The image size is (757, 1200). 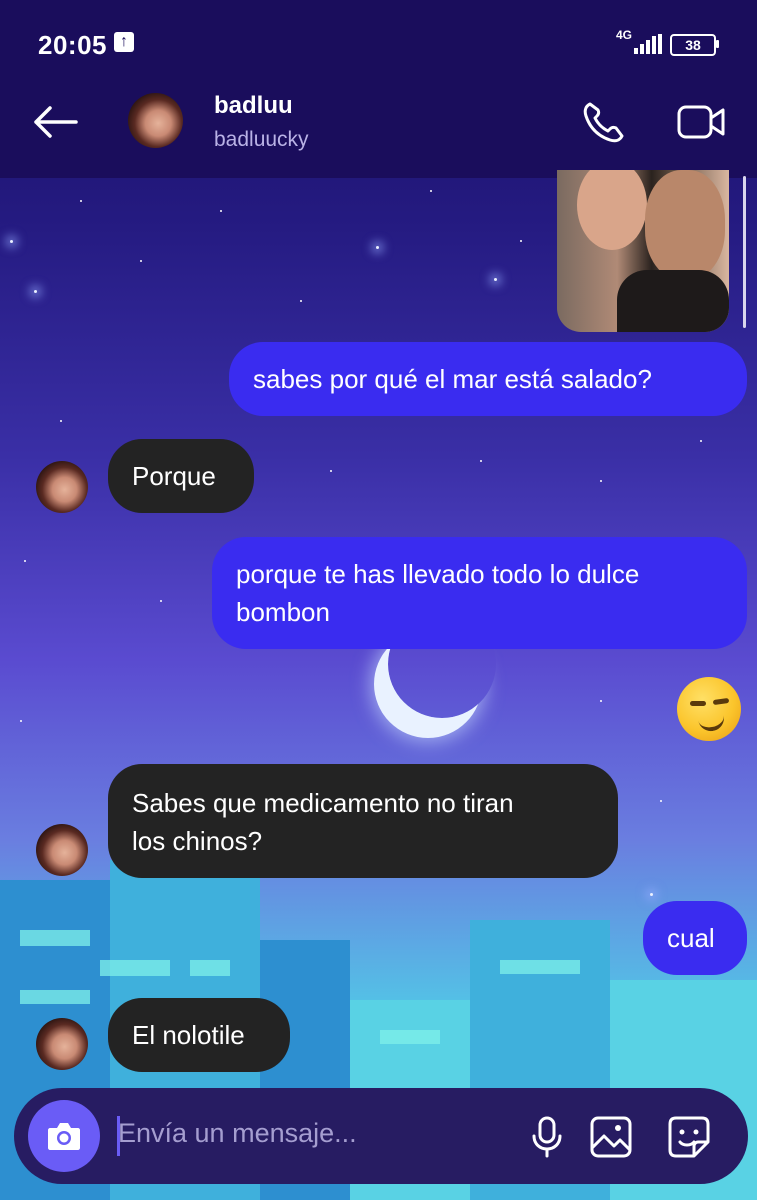 What do you see at coordinates (55, 122) in the screenshot?
I see `back-arrow-icon` at bounding box center [55, 122].